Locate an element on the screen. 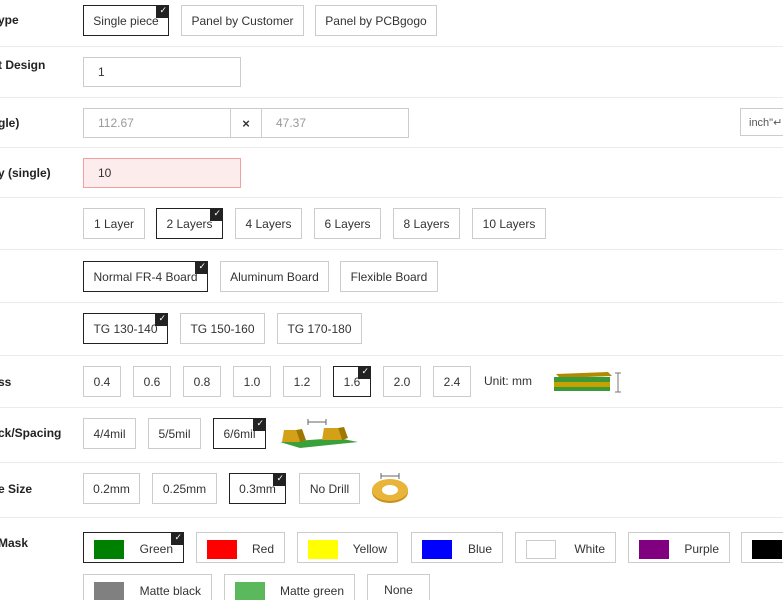 The image size is (783, 600). drill-hole-illustration-icon is located at coordinates (390, 488).